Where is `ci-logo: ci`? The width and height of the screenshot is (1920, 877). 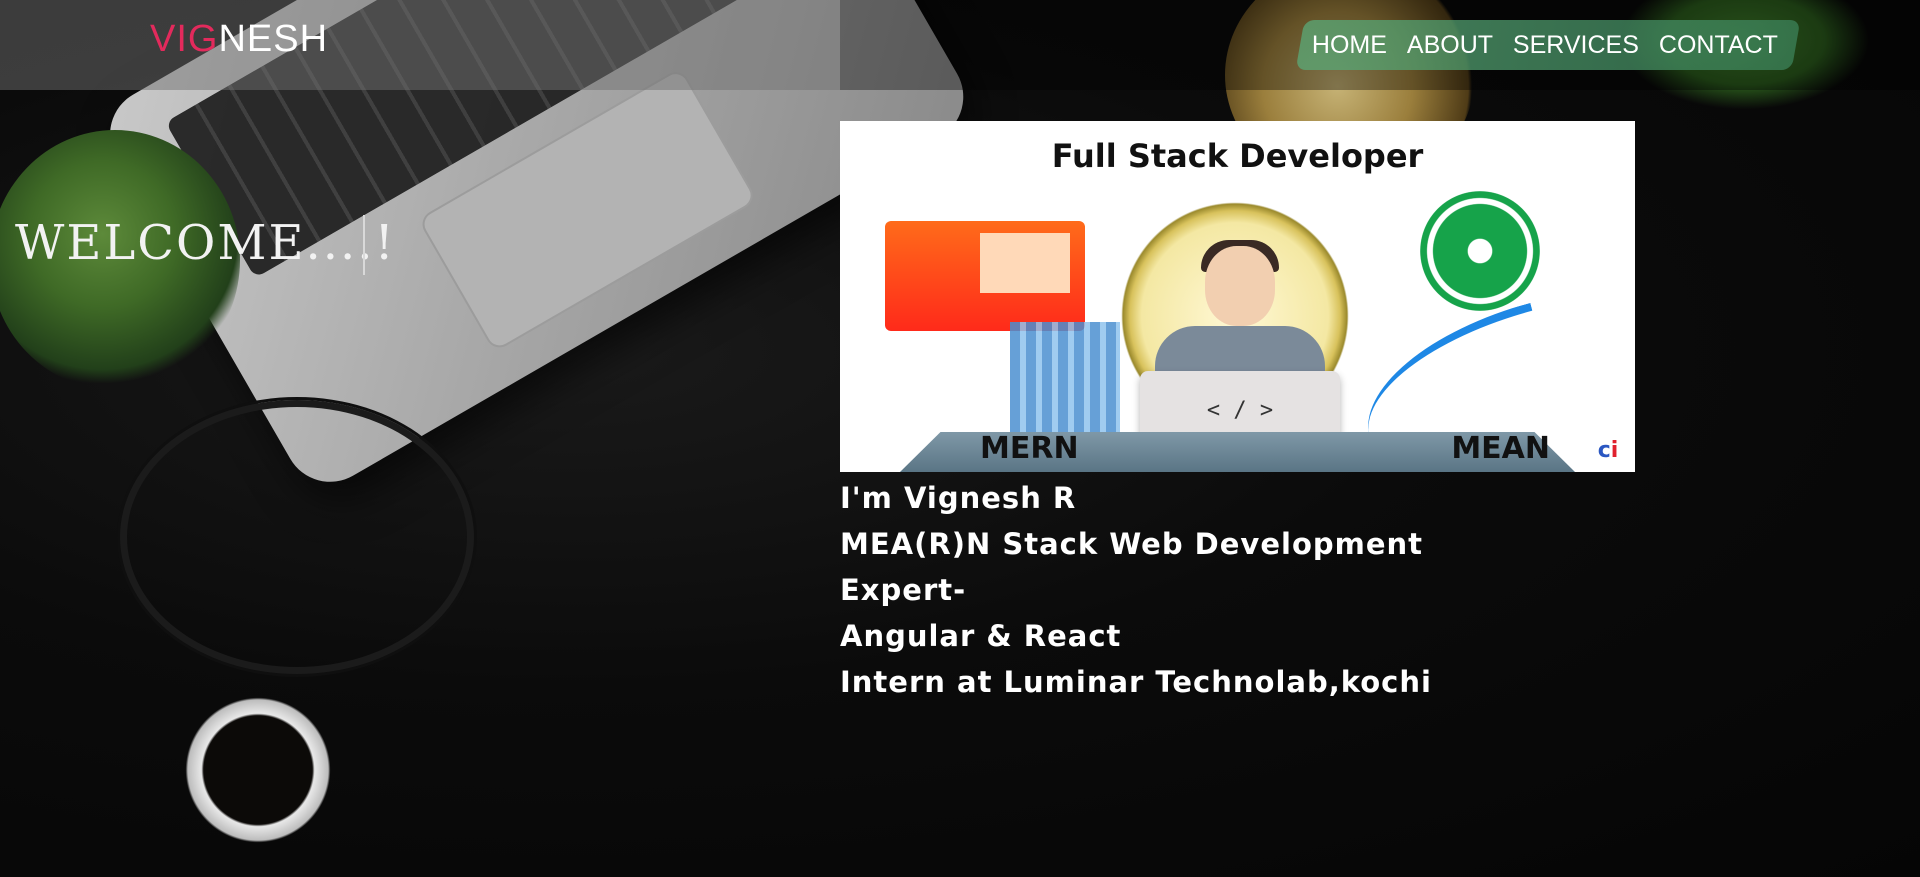
ci-logo: ci is located at coordinates (1608, 451).